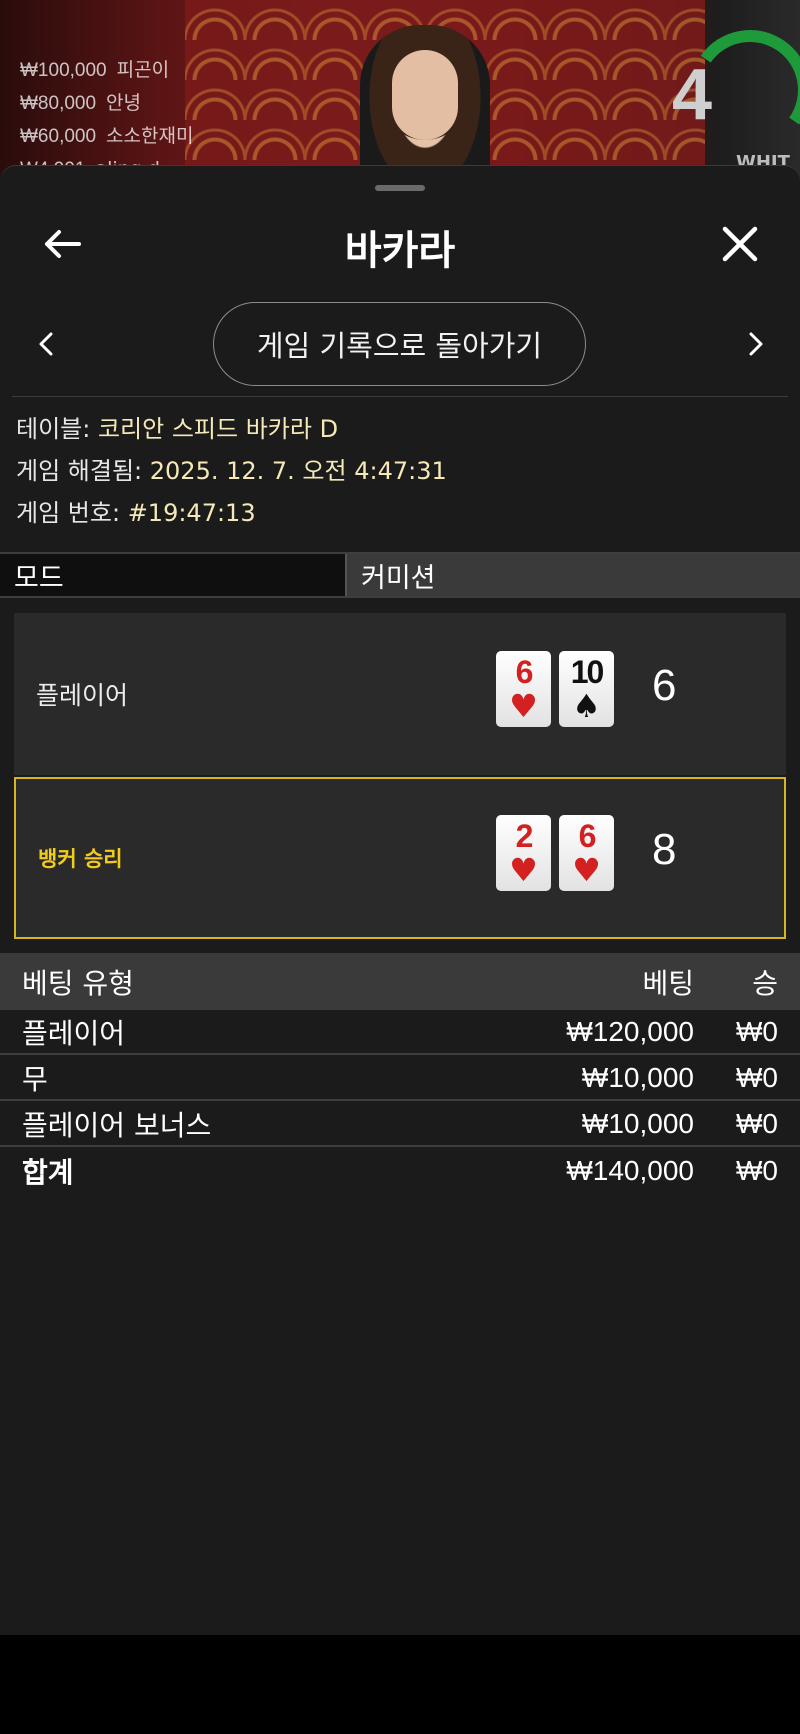  I want to click on spade-suit-icon: ♠, so click(586, 706).